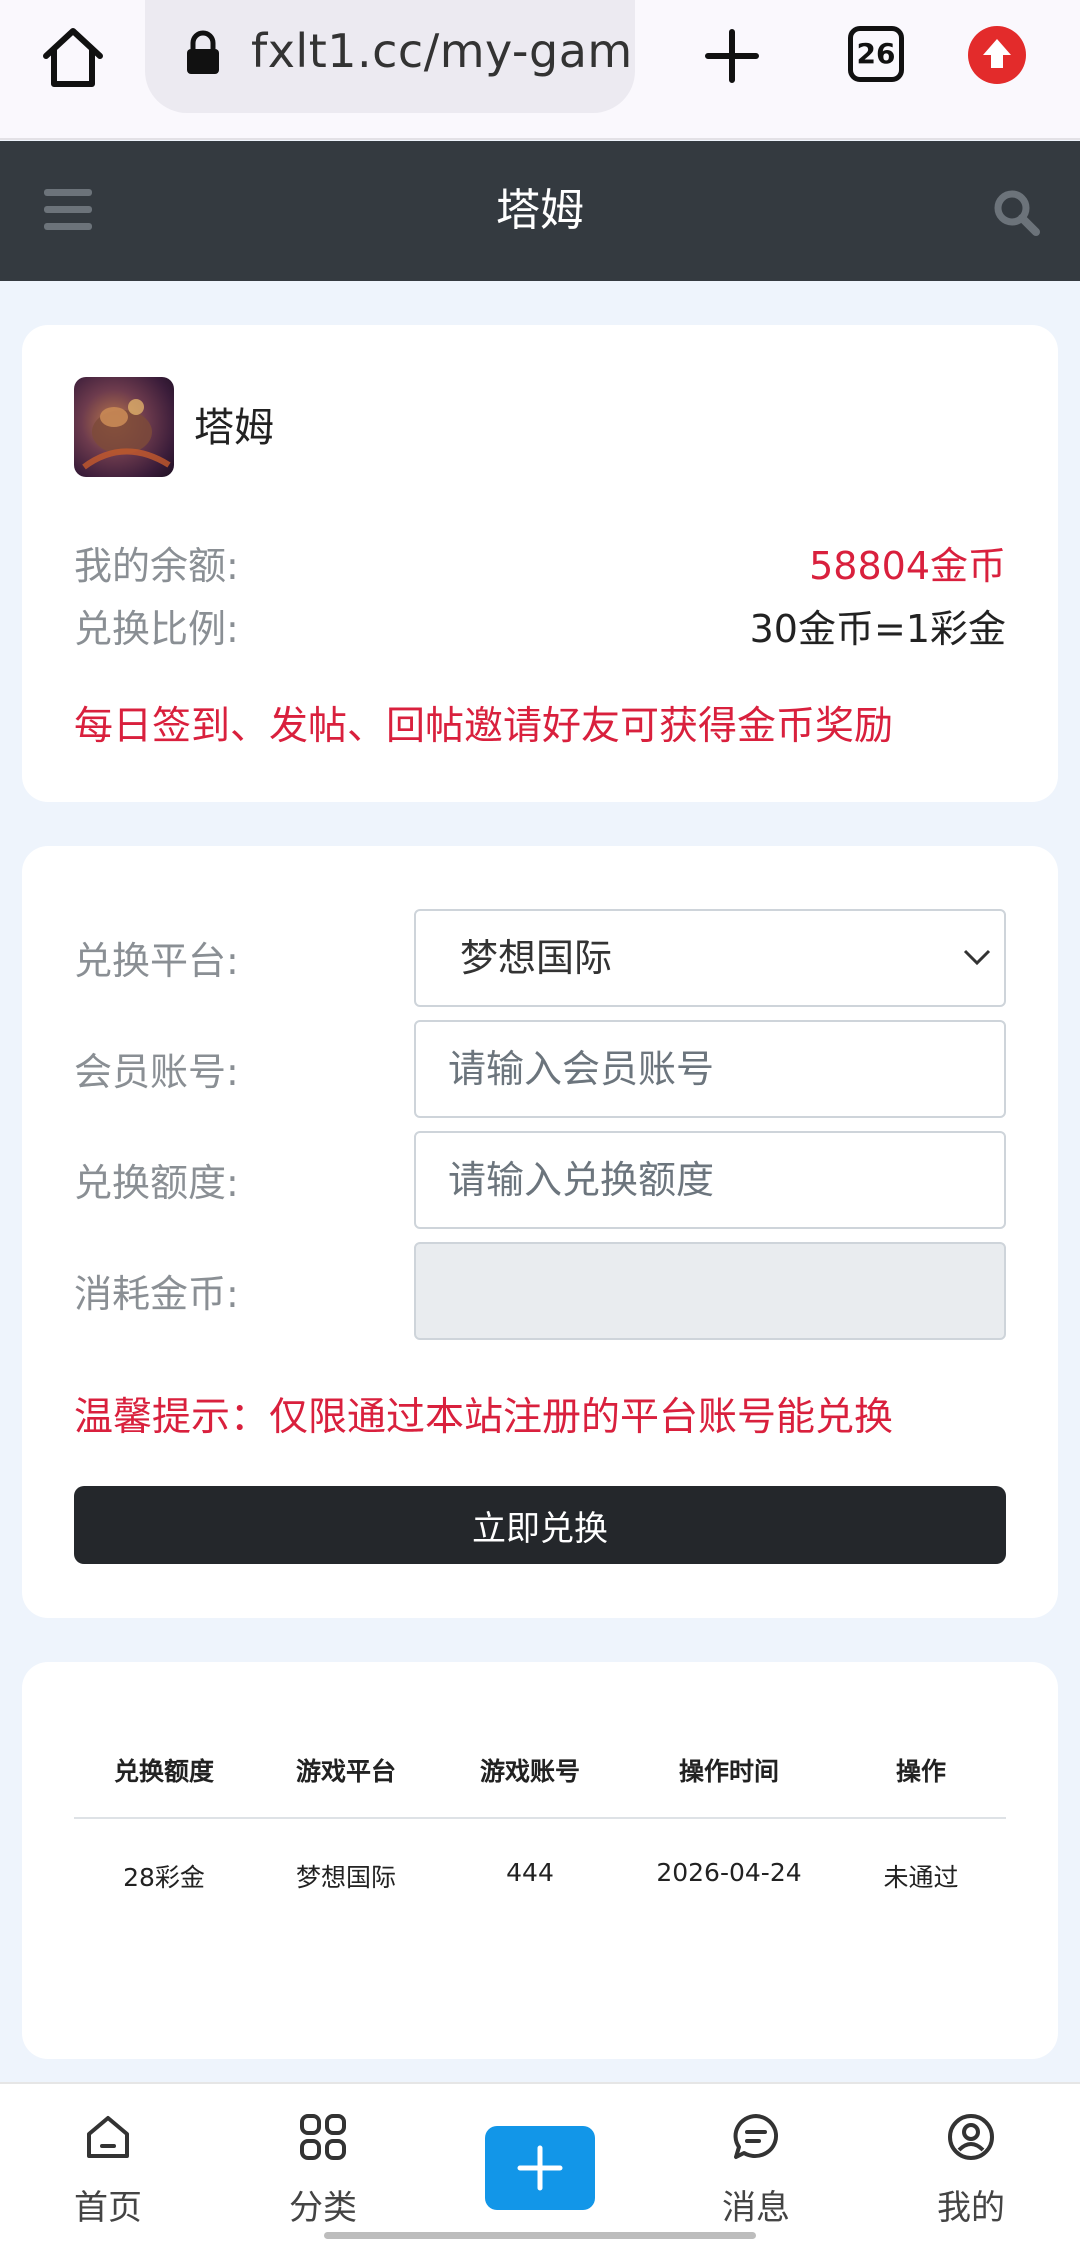  What do you see at coordinates (907, 566) in the screenshot?
I see `balance-value: 58804金币` at bounding box center [907, 566].